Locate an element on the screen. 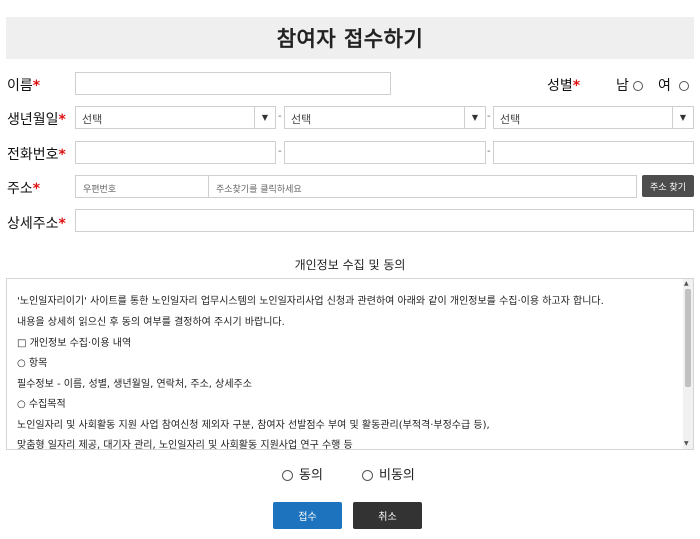 Image resolution: width=700 pixels, height=539 pixels. gender-male-radio is located at coordinates (638, 86).